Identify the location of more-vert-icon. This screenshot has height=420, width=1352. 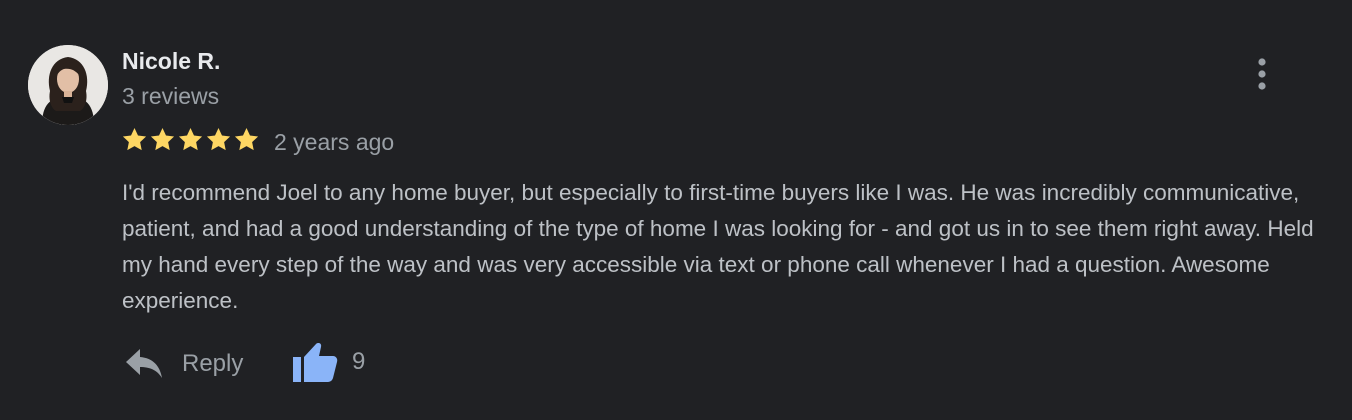
(1262, 74).